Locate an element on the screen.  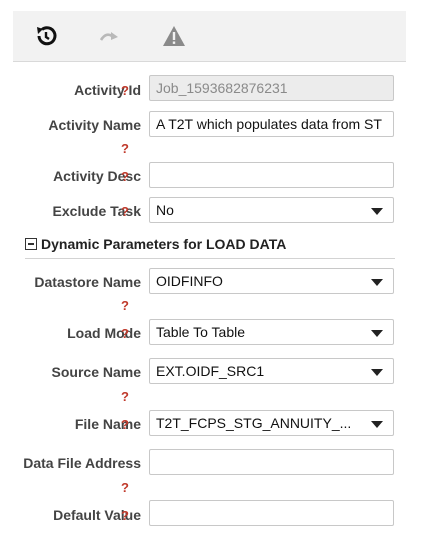
datastore-name-select: OIDFINFO is located at coordinates (271, 281).